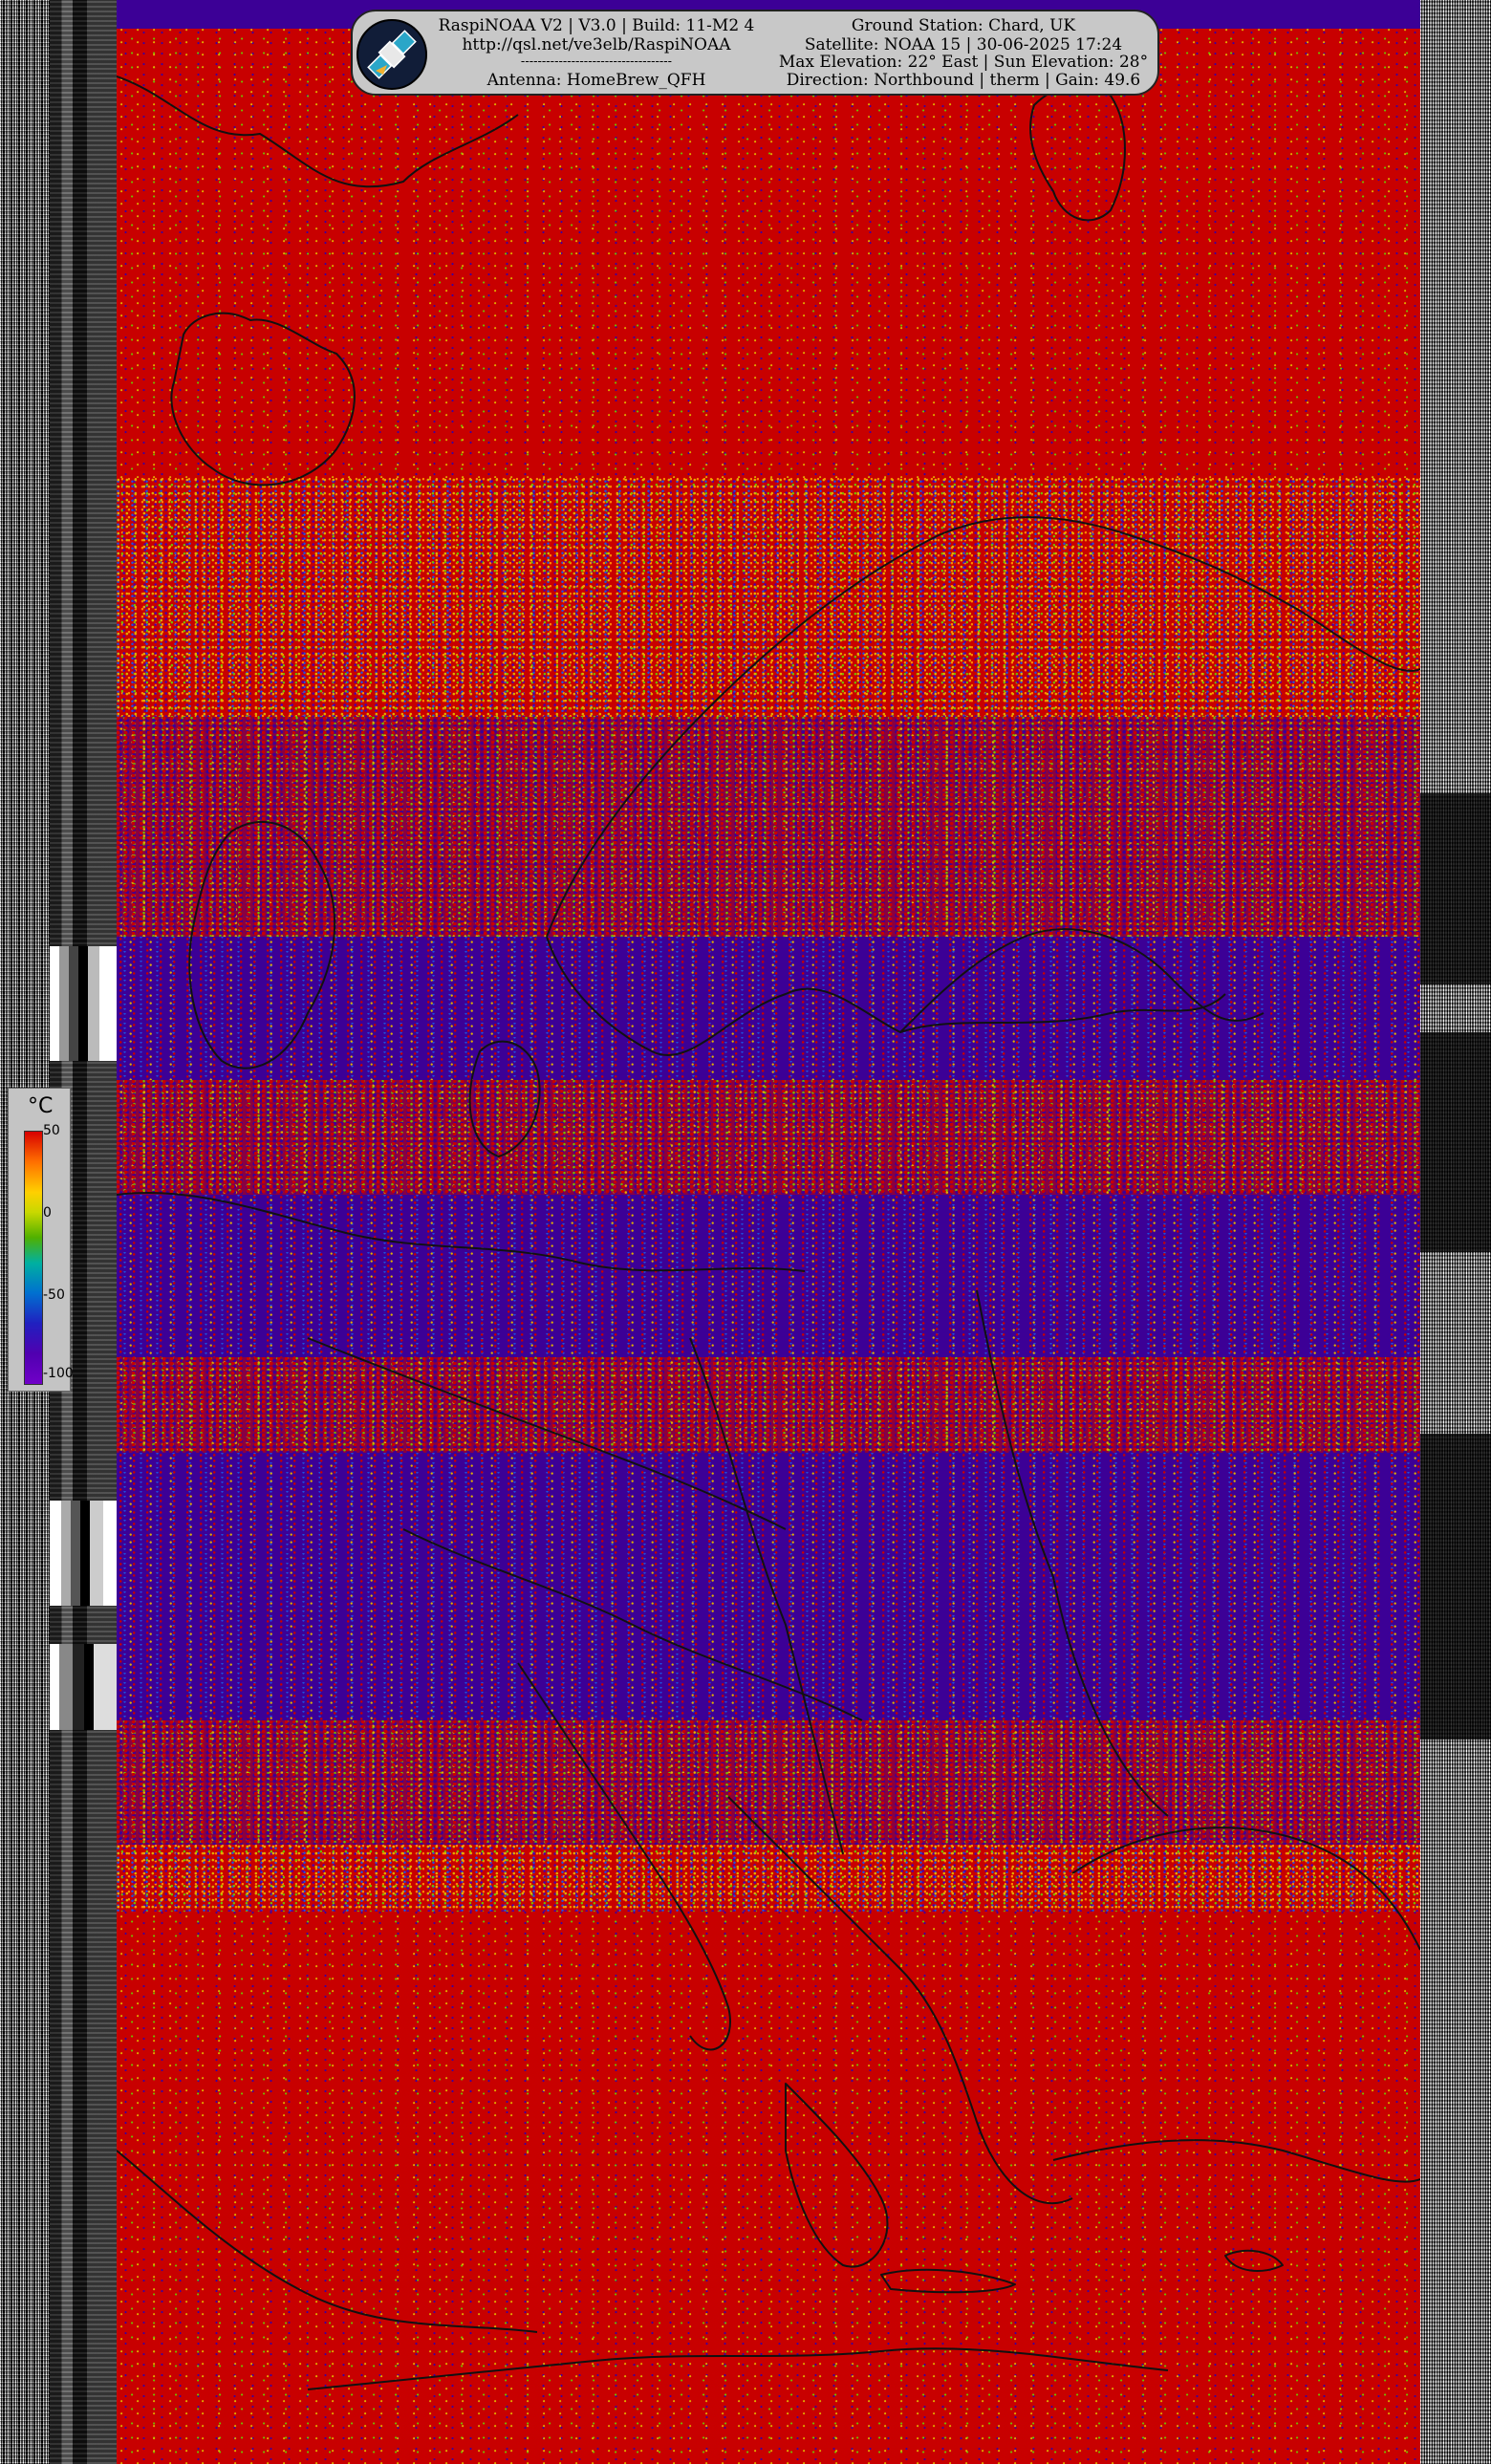 The width and height of the screenshot is (1491, 2464). Describe the element at coordinates (262, 945) in the screenshot. I see `british-isles-coast` at that location.